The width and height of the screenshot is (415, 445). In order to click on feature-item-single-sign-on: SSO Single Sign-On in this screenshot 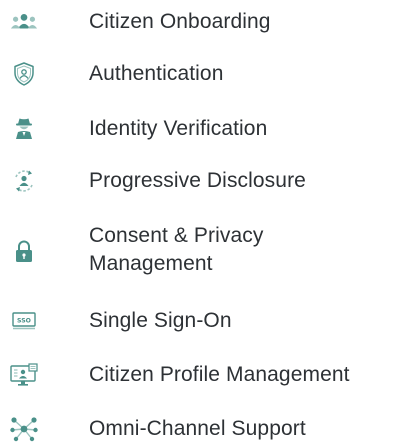, I will do `click(207, 321)`.